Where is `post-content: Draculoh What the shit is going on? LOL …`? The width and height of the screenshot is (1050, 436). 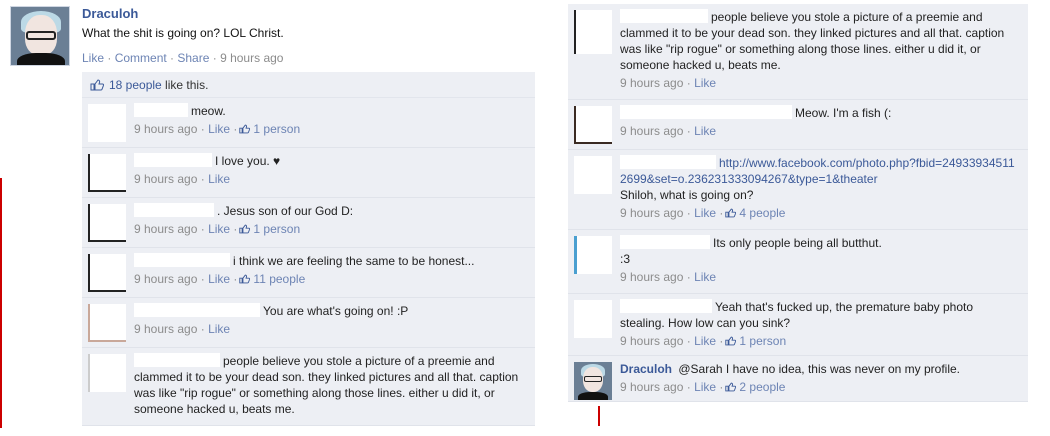 post-content: Draculoh What the shit is going on? LOL … is located at coordinates (307, 35).